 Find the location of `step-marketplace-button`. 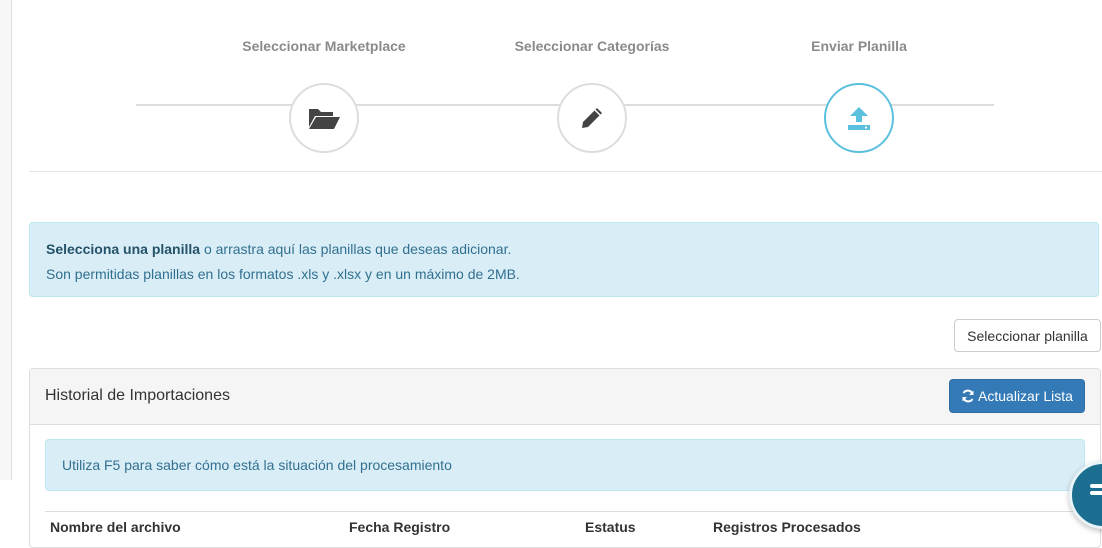

step-marketplace-button is located at coordinates (324, 118).